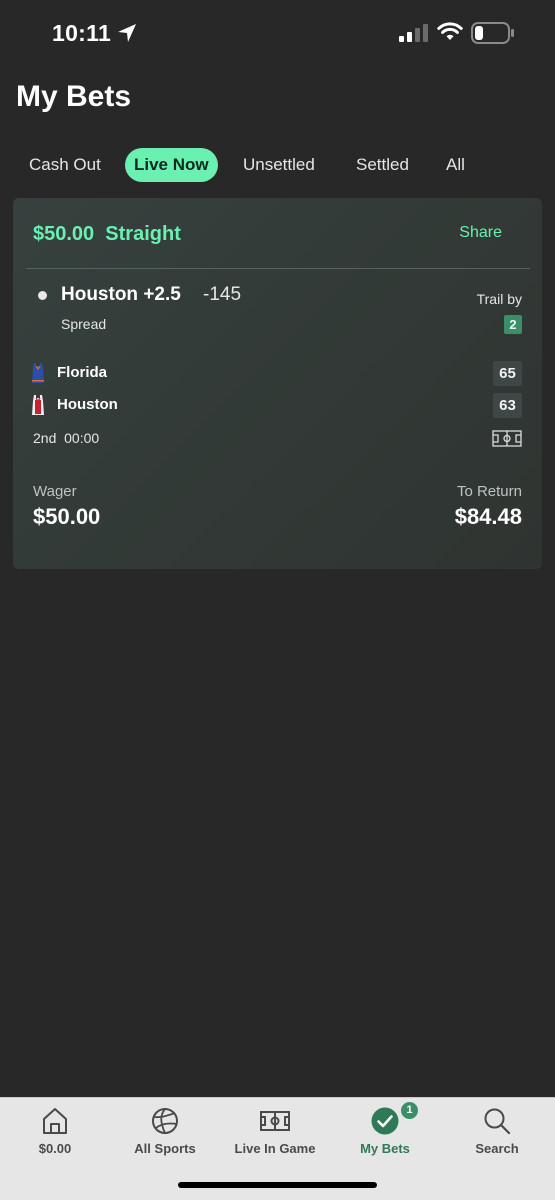 Image resolution: width=555 pixels, height=1200 pixels. I want to click on share-button: Share, so click(480, 233).